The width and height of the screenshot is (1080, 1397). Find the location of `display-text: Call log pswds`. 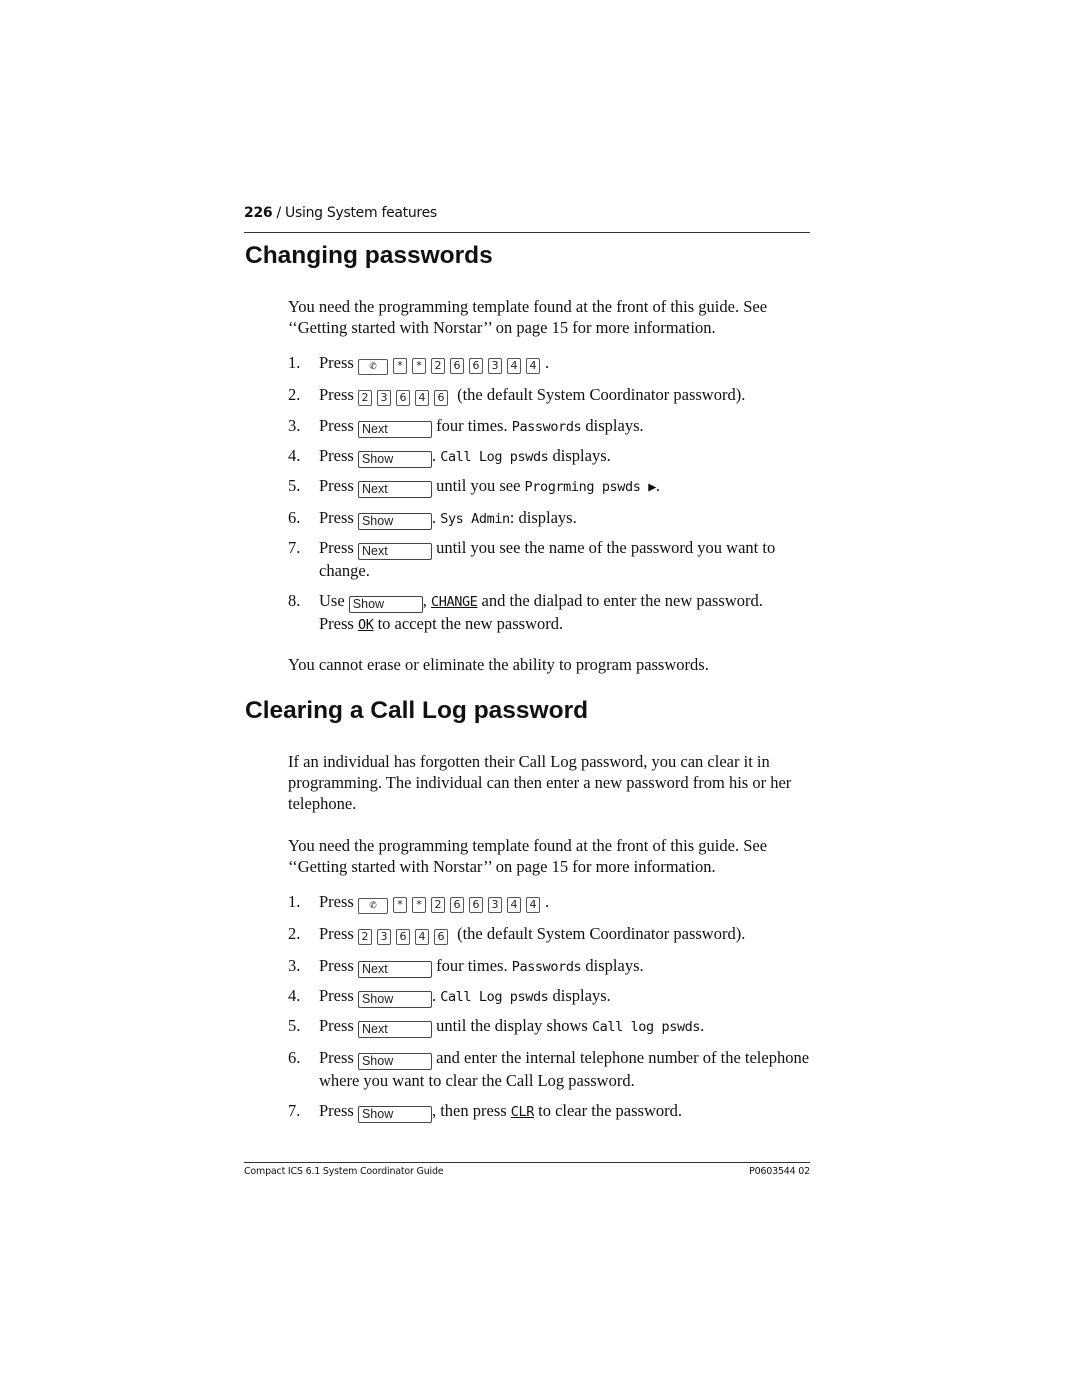

display-text: Call log pswds is located at coordinates (646, 1027).